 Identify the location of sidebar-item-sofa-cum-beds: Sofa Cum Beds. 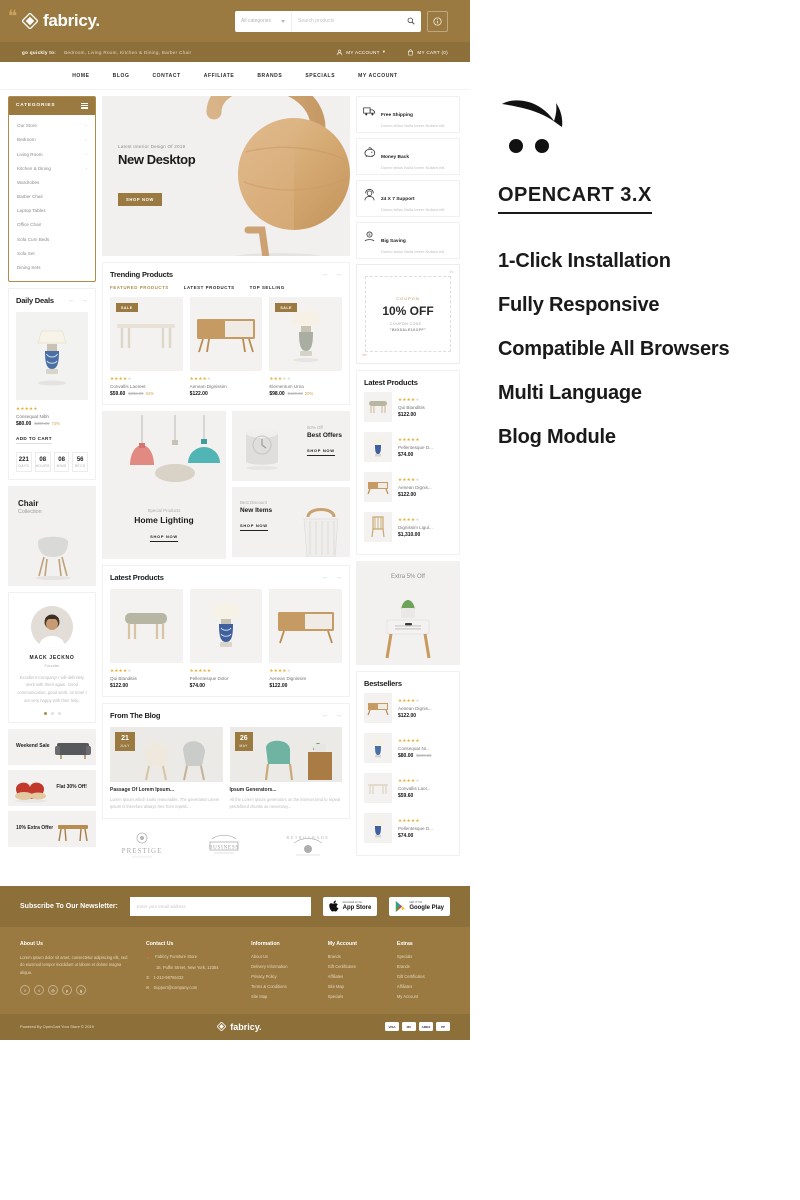
(52, 239).